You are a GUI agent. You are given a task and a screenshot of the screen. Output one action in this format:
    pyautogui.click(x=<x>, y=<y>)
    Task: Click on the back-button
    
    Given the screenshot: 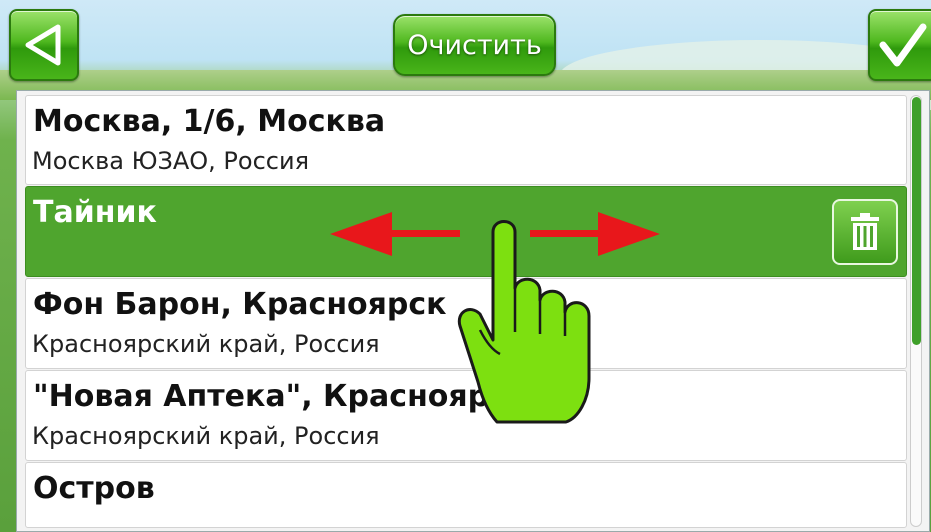 What is the action you would take?
    pyautogui.click(x=44, y=45)
    